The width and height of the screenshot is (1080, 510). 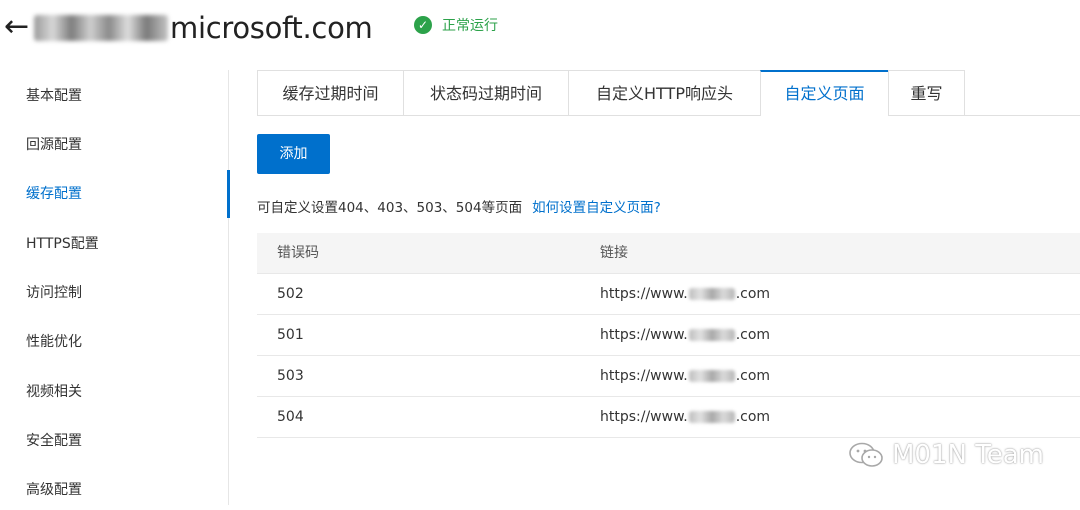 I want to click on description: 可自定义设置404、403、503、504等页面 如何设置自定义页面?, so click(x=459, y=206).